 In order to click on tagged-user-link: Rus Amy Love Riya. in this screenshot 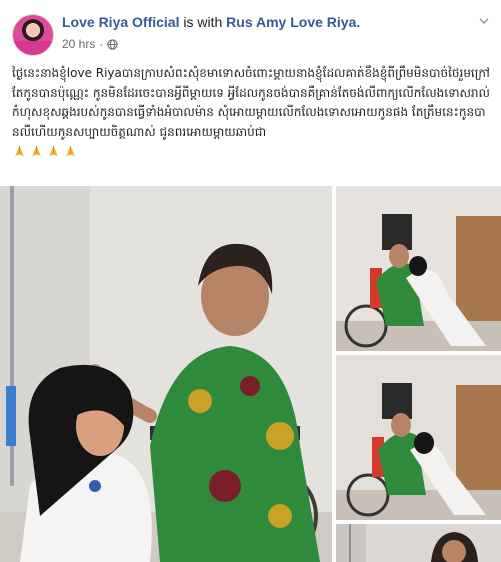, I will do `click(293, 22)`.